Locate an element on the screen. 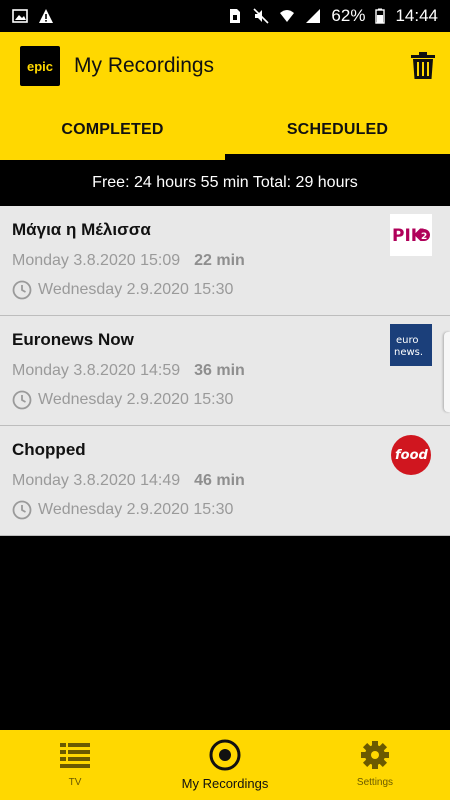  channel-ert2-logo: ΡΙΚ 2 is located at coordinates (411, 235).